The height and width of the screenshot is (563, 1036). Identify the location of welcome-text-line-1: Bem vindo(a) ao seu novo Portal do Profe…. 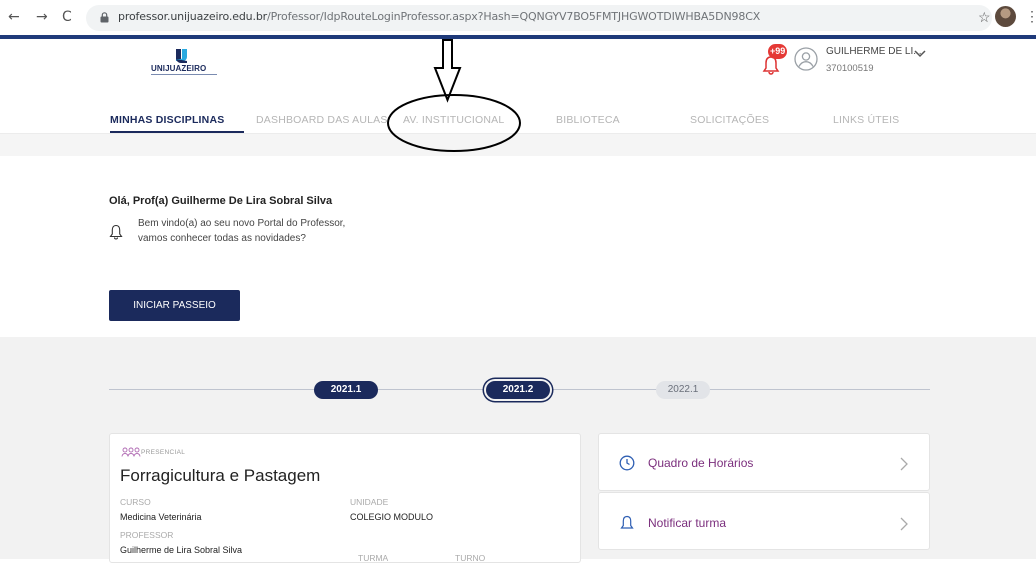
(242, 223).